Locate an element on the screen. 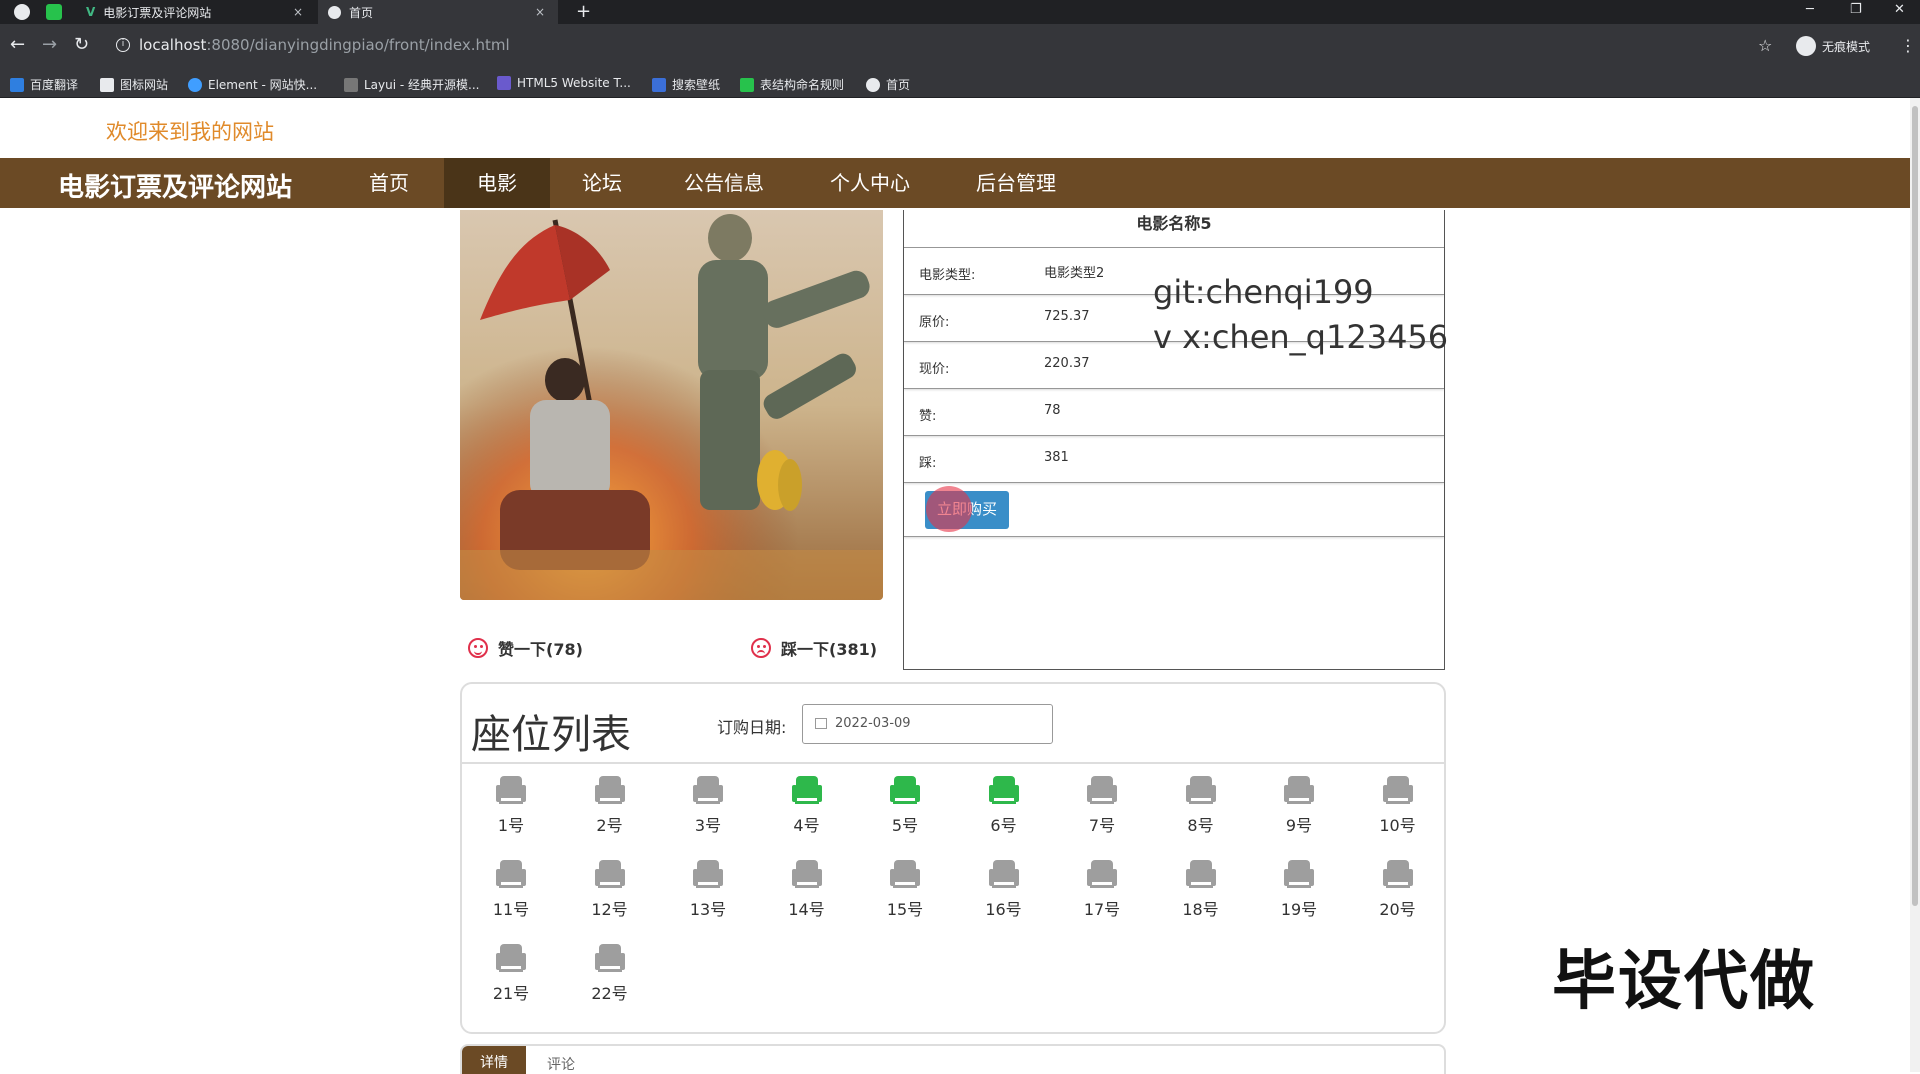 Image resolution: width=1920 pixels, height=1074 pixels. bookmark-label: 搜索壁纸 is located at coordinates (696, 85).